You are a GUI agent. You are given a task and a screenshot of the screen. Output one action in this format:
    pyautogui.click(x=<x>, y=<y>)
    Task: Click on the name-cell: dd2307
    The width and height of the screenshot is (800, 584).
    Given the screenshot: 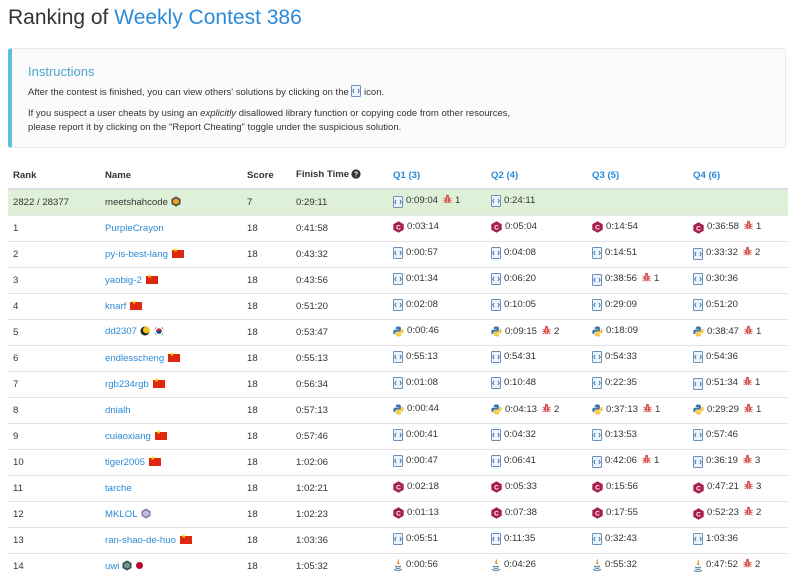 What is the action you would take?
    pyautogui.click(x=171, y=332)
    